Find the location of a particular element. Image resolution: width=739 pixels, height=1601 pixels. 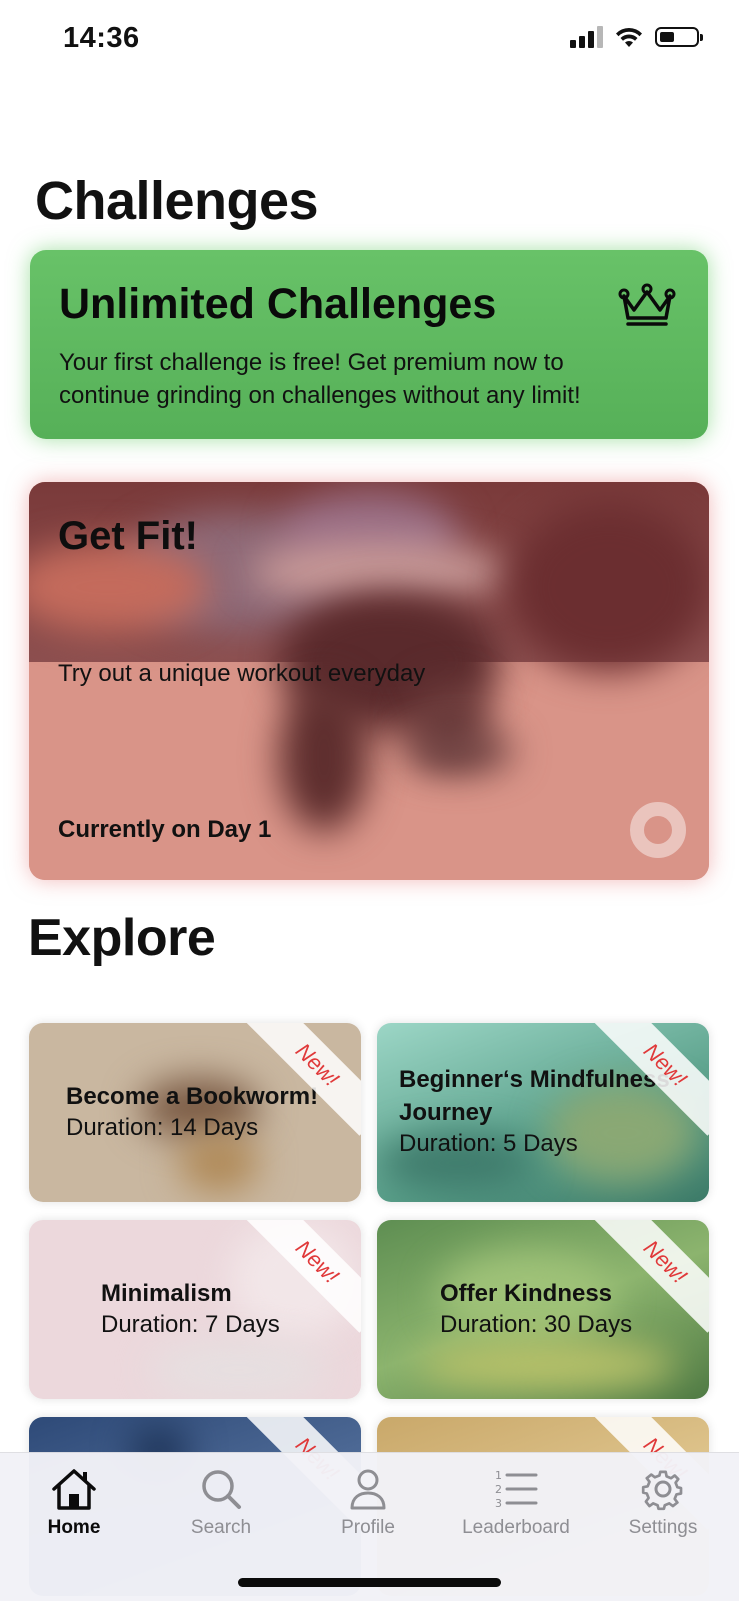

status-time: 14:36 is located at coordinates (101, 38).